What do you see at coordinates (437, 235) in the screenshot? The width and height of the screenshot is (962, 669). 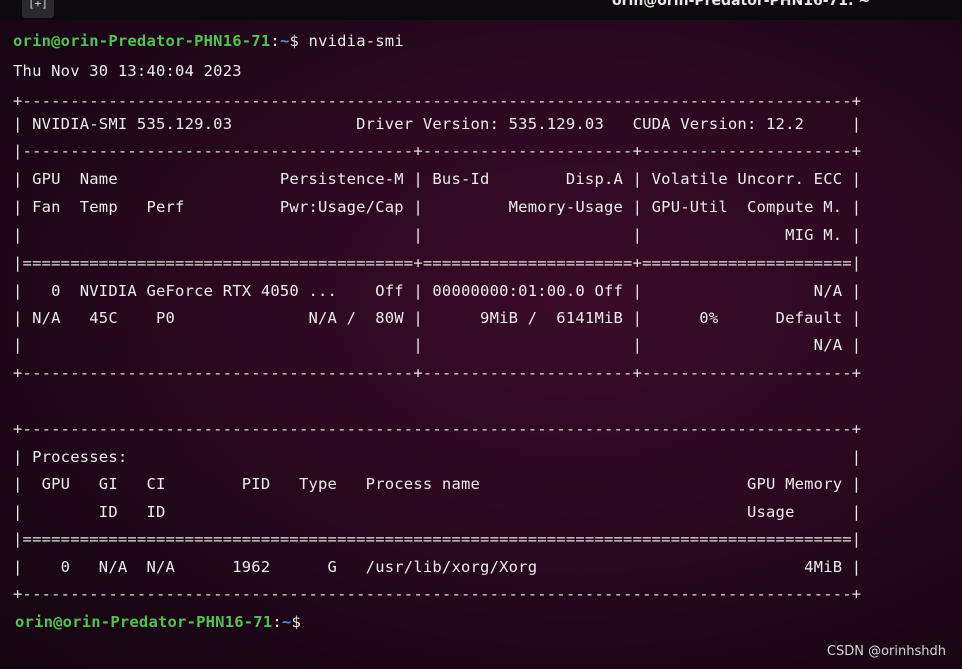 I see `smi-header-row-3: | | | MIG M. |` at bounding box center [437, 235].